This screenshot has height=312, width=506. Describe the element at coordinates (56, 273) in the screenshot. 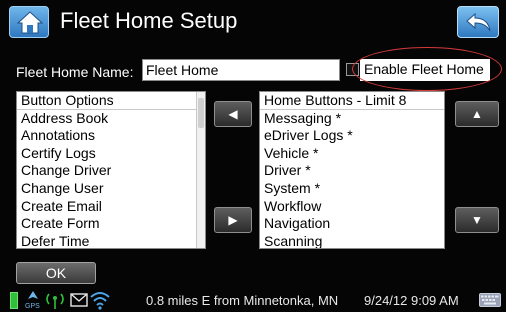

I see `ok-button: OK` at that location.